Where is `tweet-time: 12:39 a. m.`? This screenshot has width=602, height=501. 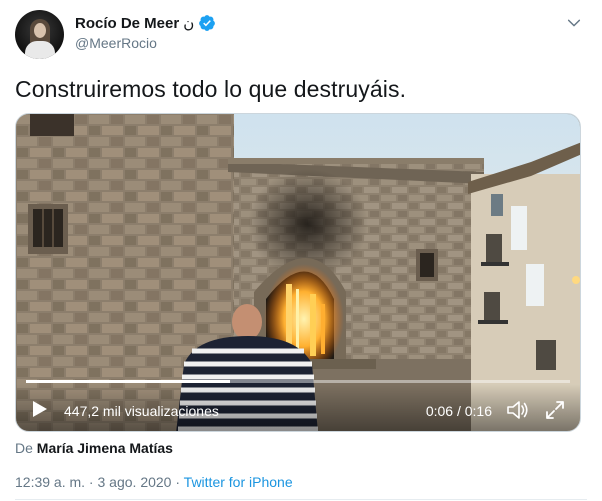
tweet-time: 12:39 a. m. is located at coordinates (50, 482).